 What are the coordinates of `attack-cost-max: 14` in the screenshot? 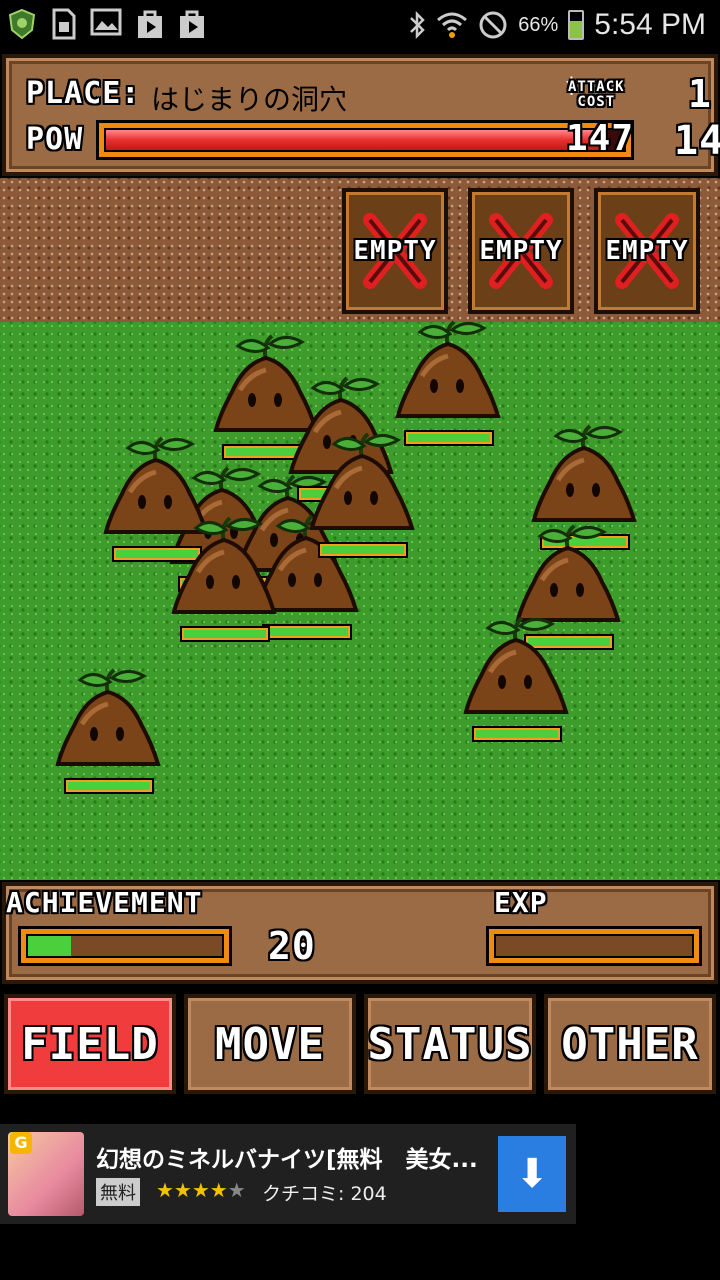 It's located at (697, 141).